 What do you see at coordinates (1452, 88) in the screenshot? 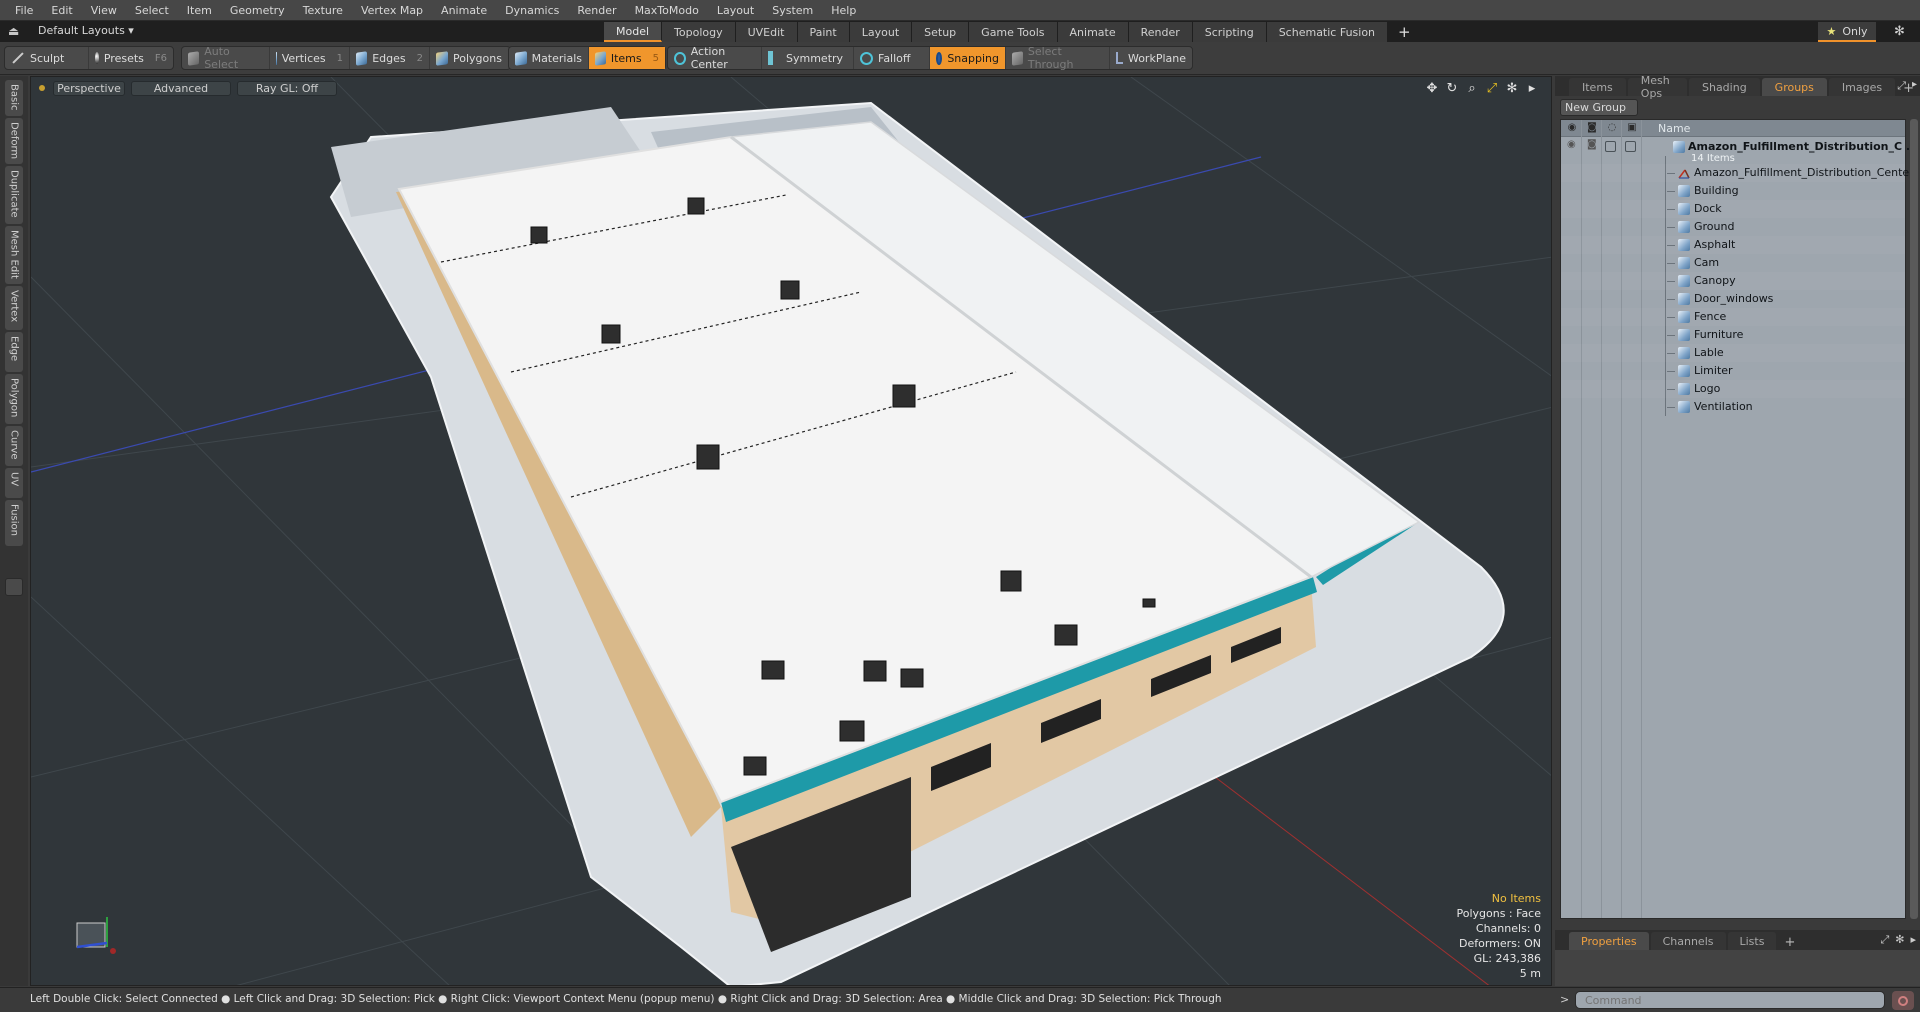
I see `rotate-view-icon: ↻` at bounding box center [1452, 88].